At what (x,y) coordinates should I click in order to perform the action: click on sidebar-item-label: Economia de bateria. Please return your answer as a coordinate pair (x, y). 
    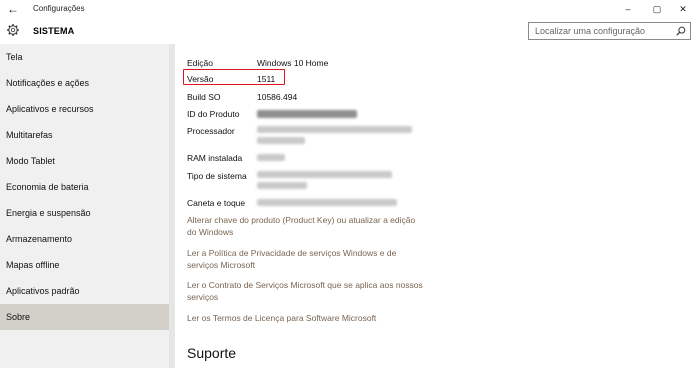
    Looking at the image, I should click on (47, 187).